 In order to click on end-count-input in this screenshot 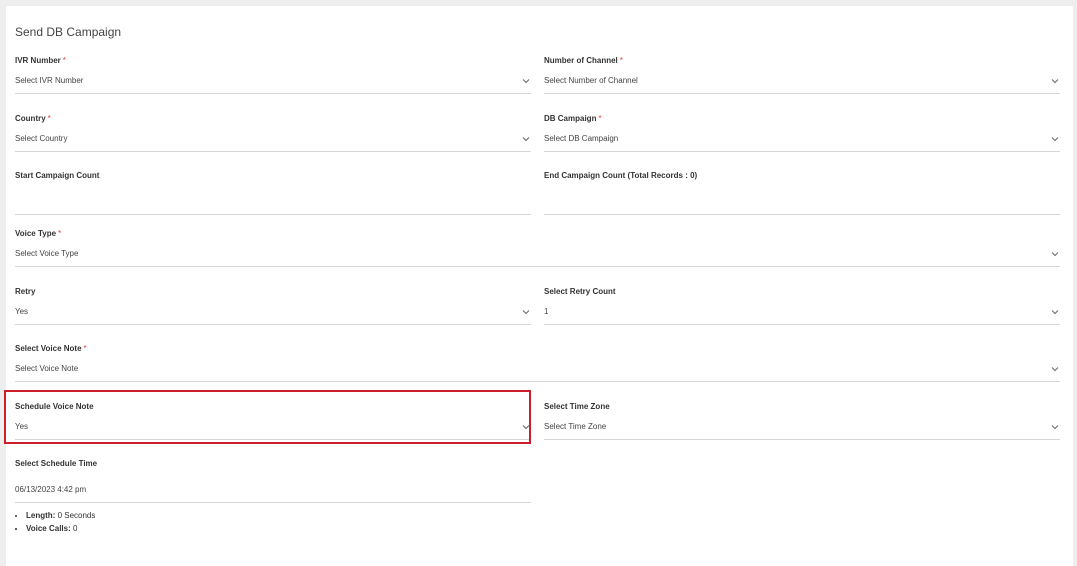, I will do `click(802, 205)`.